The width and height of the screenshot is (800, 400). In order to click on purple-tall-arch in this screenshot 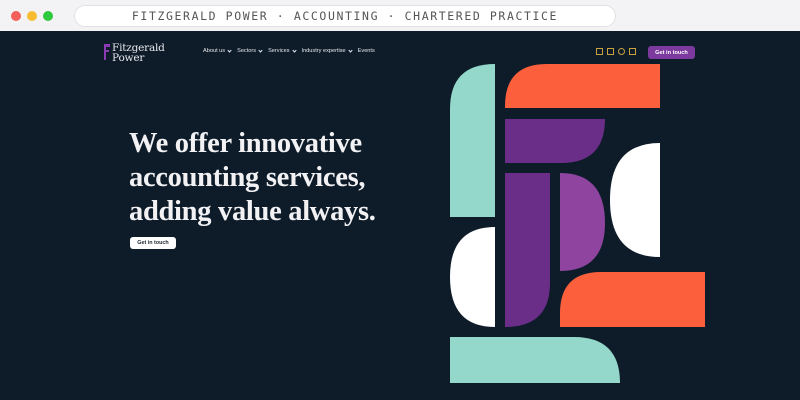, I will do `click(527, 250)`.